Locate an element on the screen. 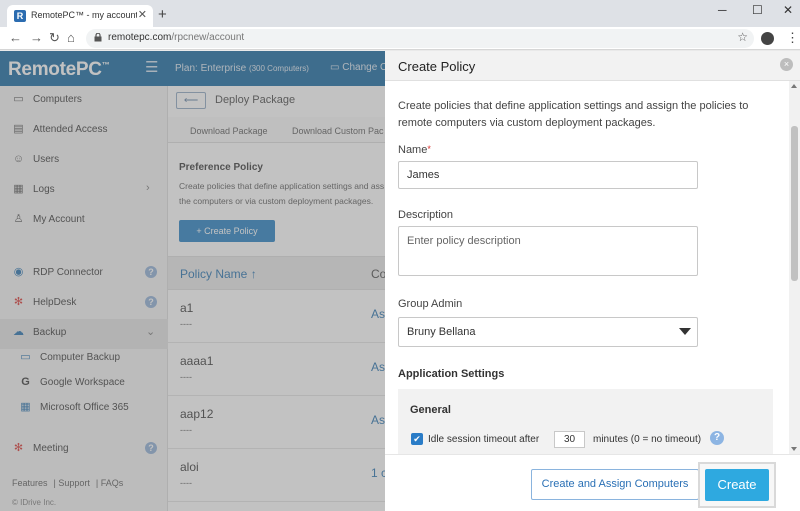  url-host: remotepc.com is located at coordinates (140, 37).